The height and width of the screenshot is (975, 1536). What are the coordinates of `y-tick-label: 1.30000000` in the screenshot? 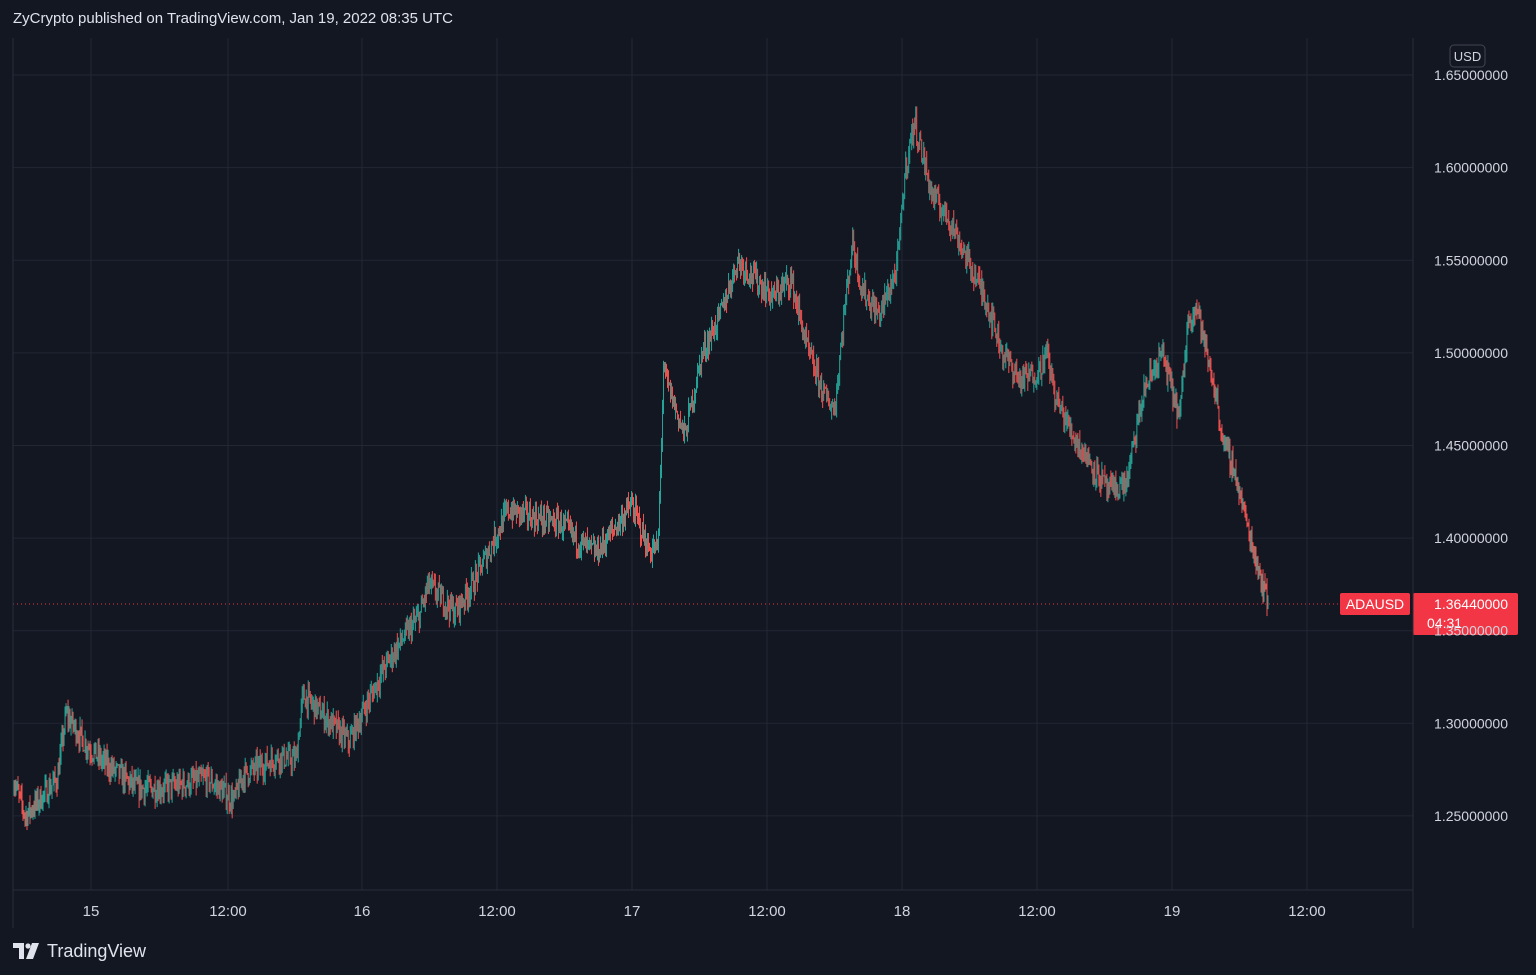 It's located at (1471, 723).